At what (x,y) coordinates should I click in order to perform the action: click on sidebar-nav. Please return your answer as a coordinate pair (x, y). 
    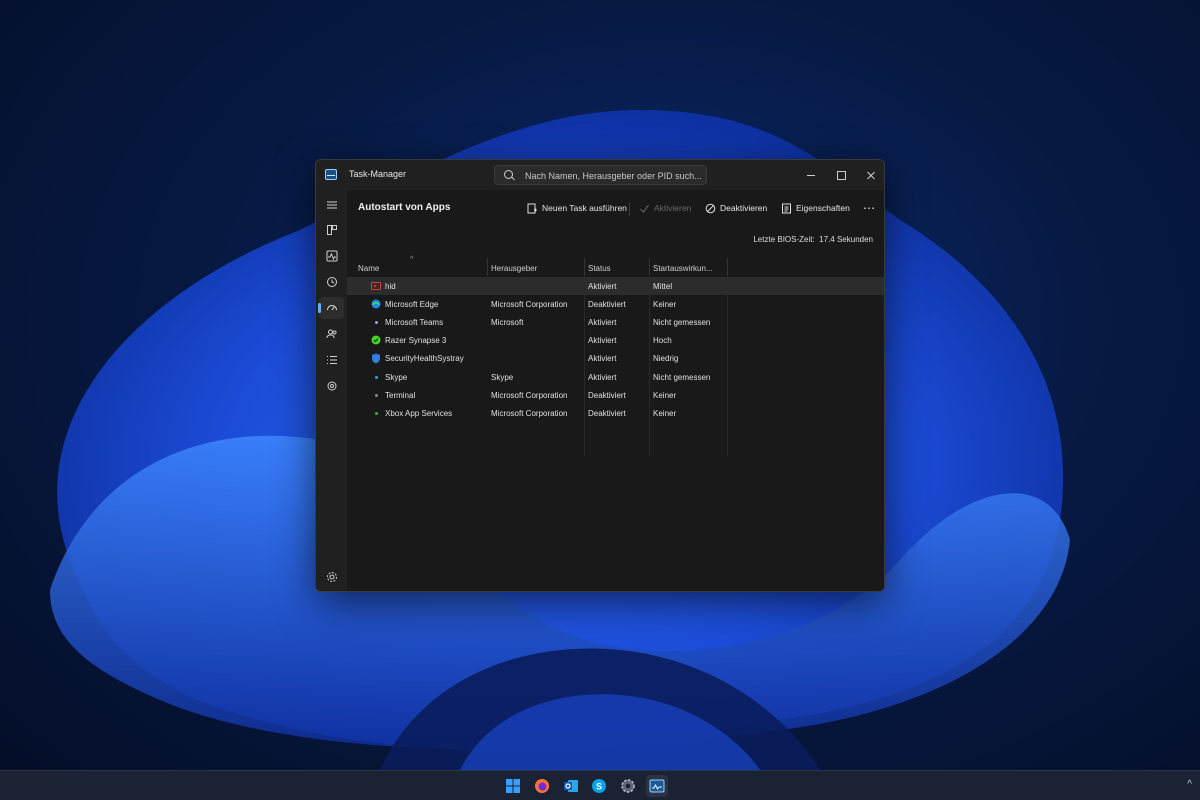
    Looking at the image, I should click on (331, 390).